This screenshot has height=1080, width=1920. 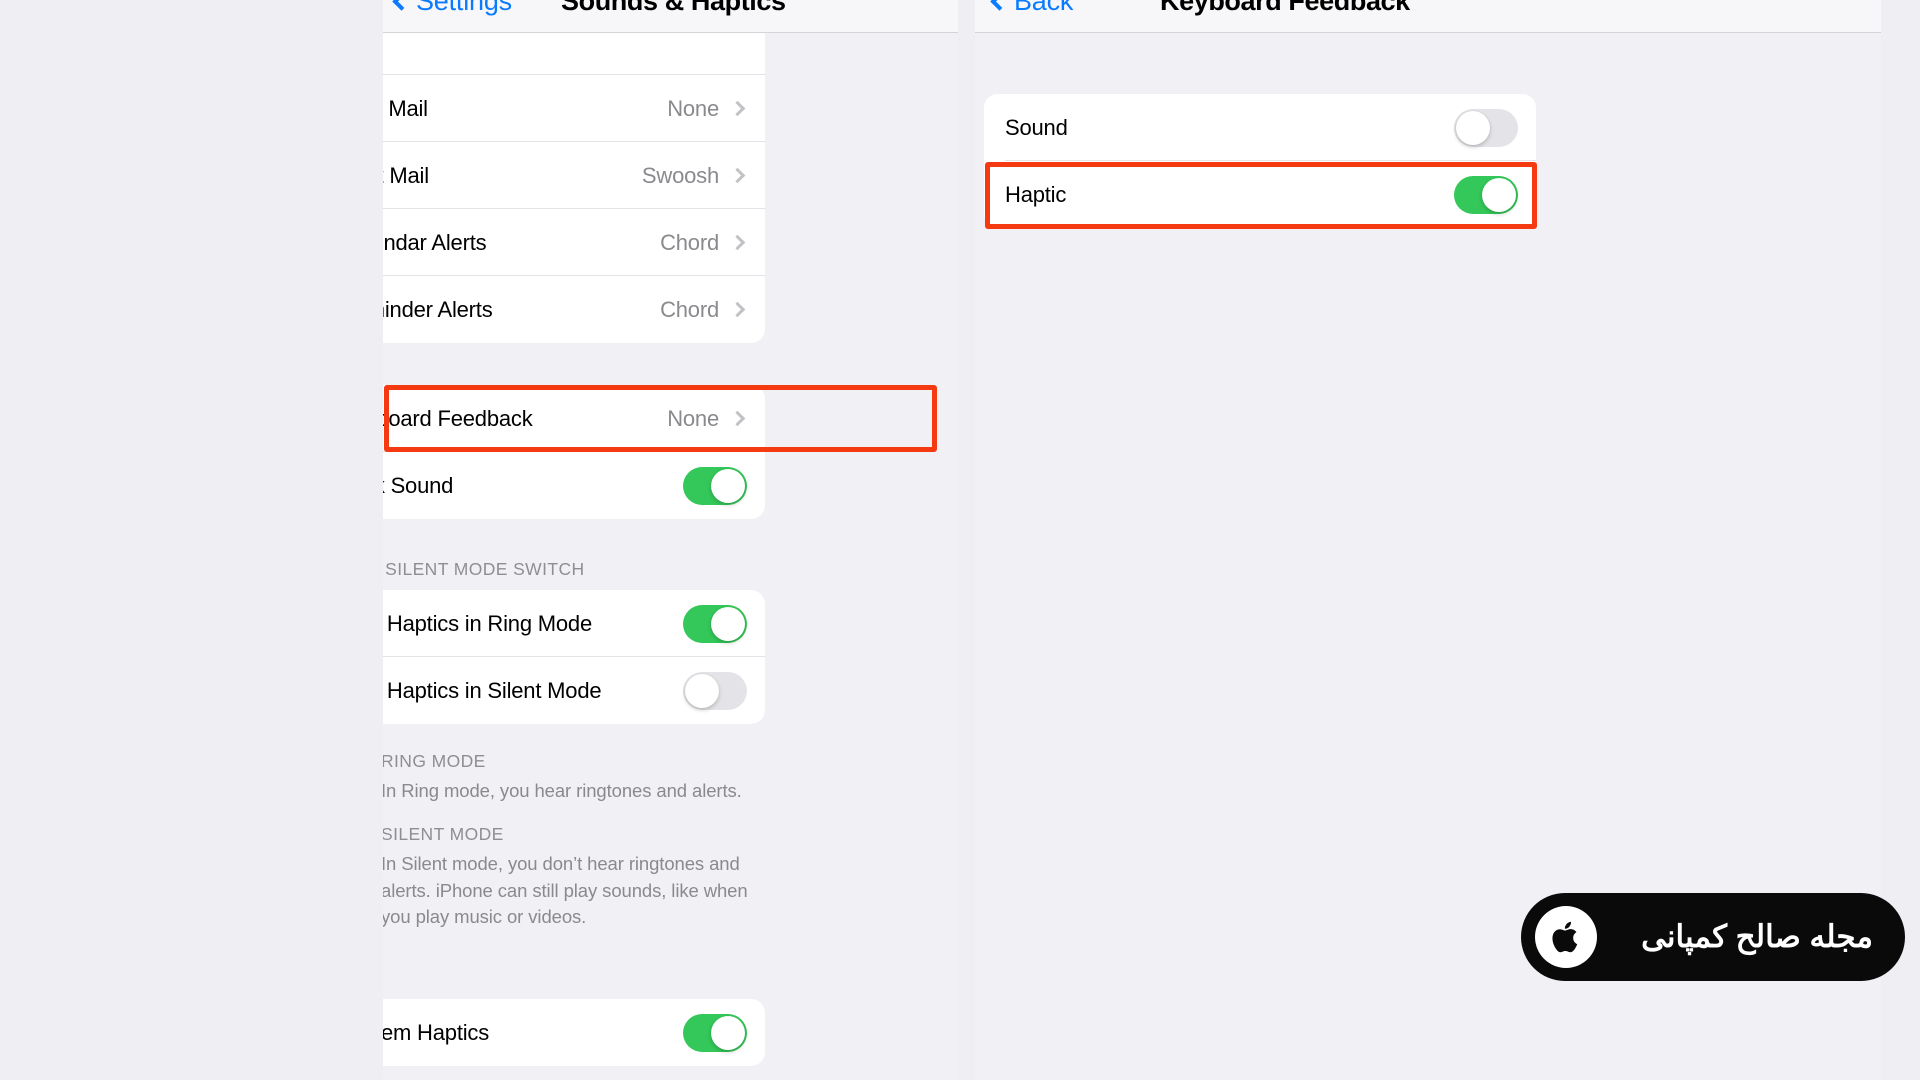 What do you see at coordinates (492, 690) in the screenshot?
I see `row-label: Play Haptics in Silent Mode` at bounding box center [492, 690].